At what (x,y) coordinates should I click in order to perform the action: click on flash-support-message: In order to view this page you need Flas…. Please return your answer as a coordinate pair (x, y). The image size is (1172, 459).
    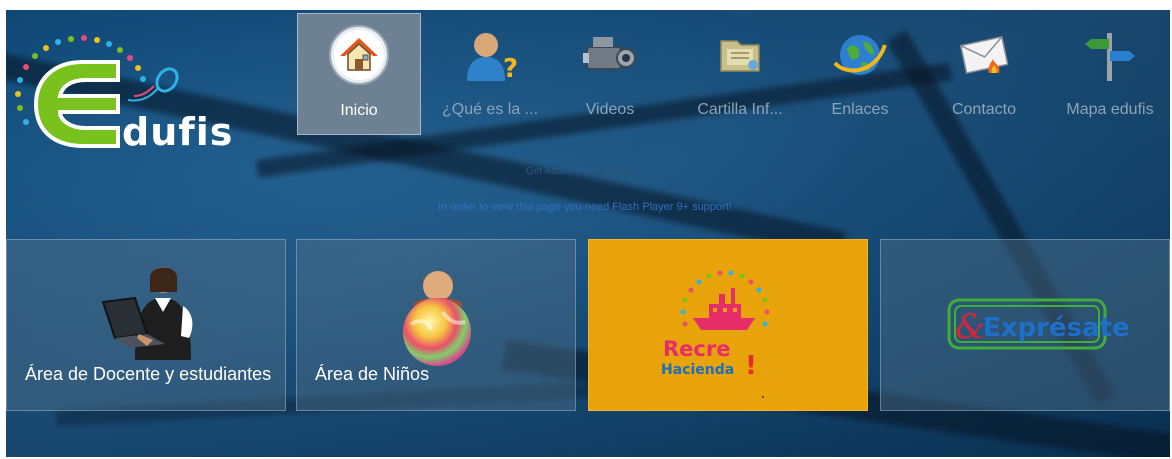
    Looking at the image, I should click on (585, 207).